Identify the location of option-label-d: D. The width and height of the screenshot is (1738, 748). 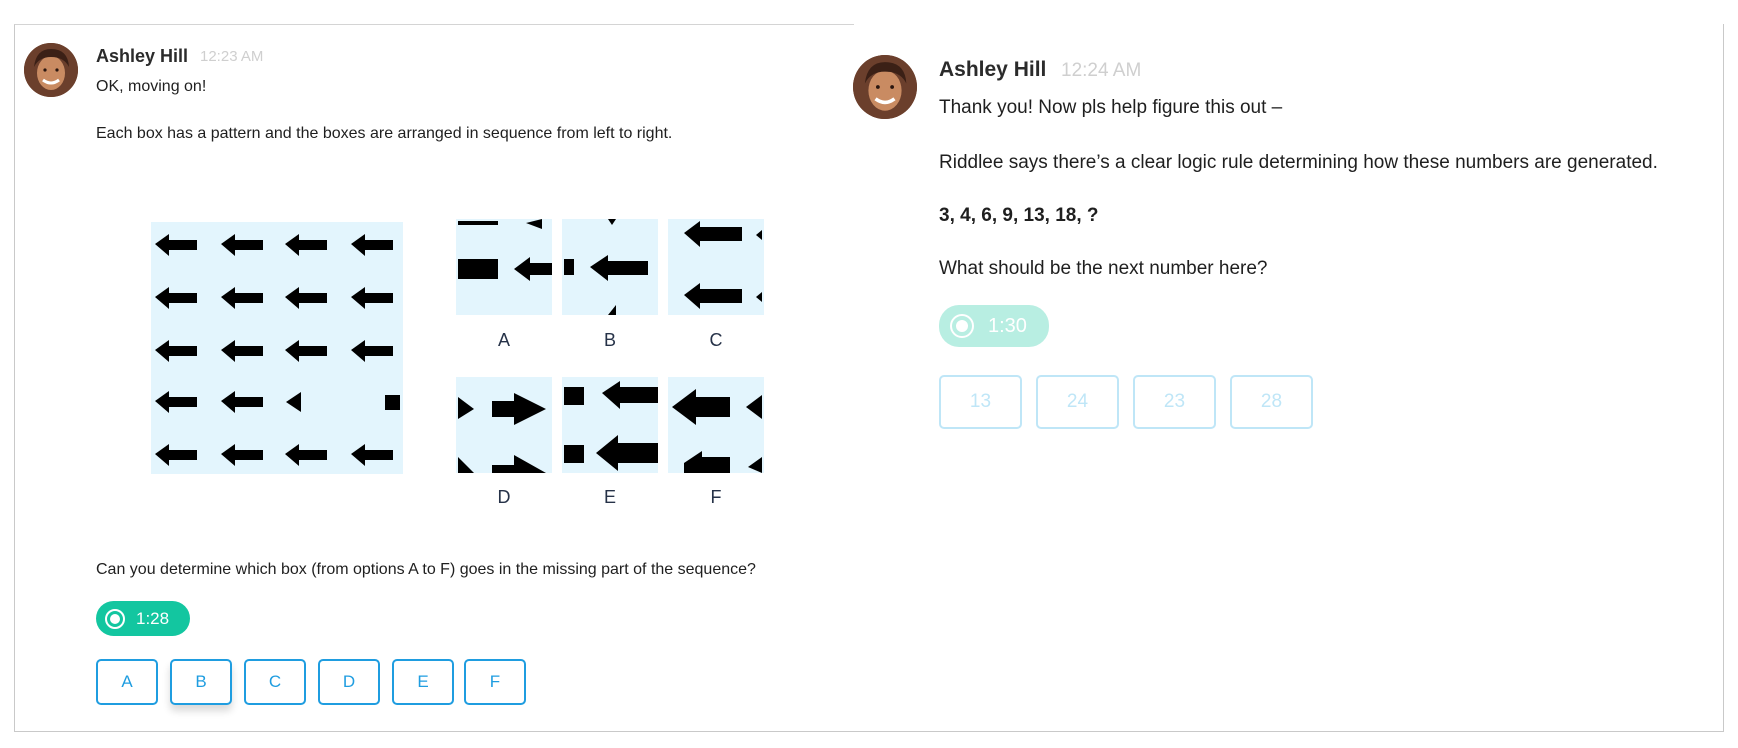
(504, 497).